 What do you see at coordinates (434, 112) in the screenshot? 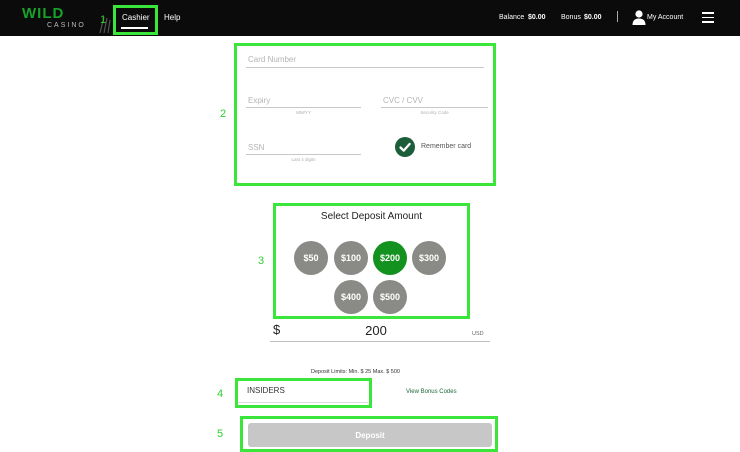
I see `cvc-hint: Security Code` at bounding box center [434, 112].